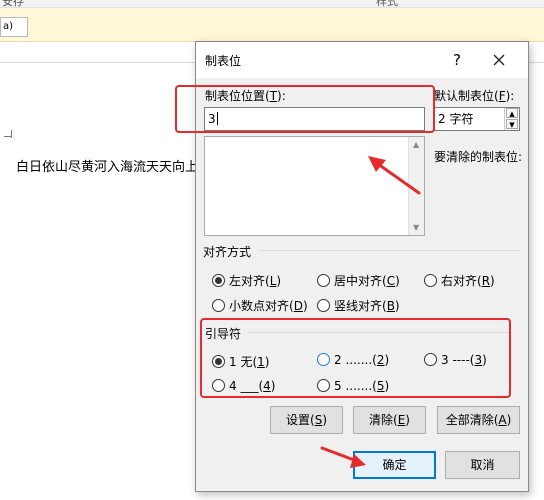 This screenshot has height=500, width=544. What do you see at coordinates (343, 457) in the screenshot?
I see `annotation-arrow-ok-icon` at bounding box center [343, 457].